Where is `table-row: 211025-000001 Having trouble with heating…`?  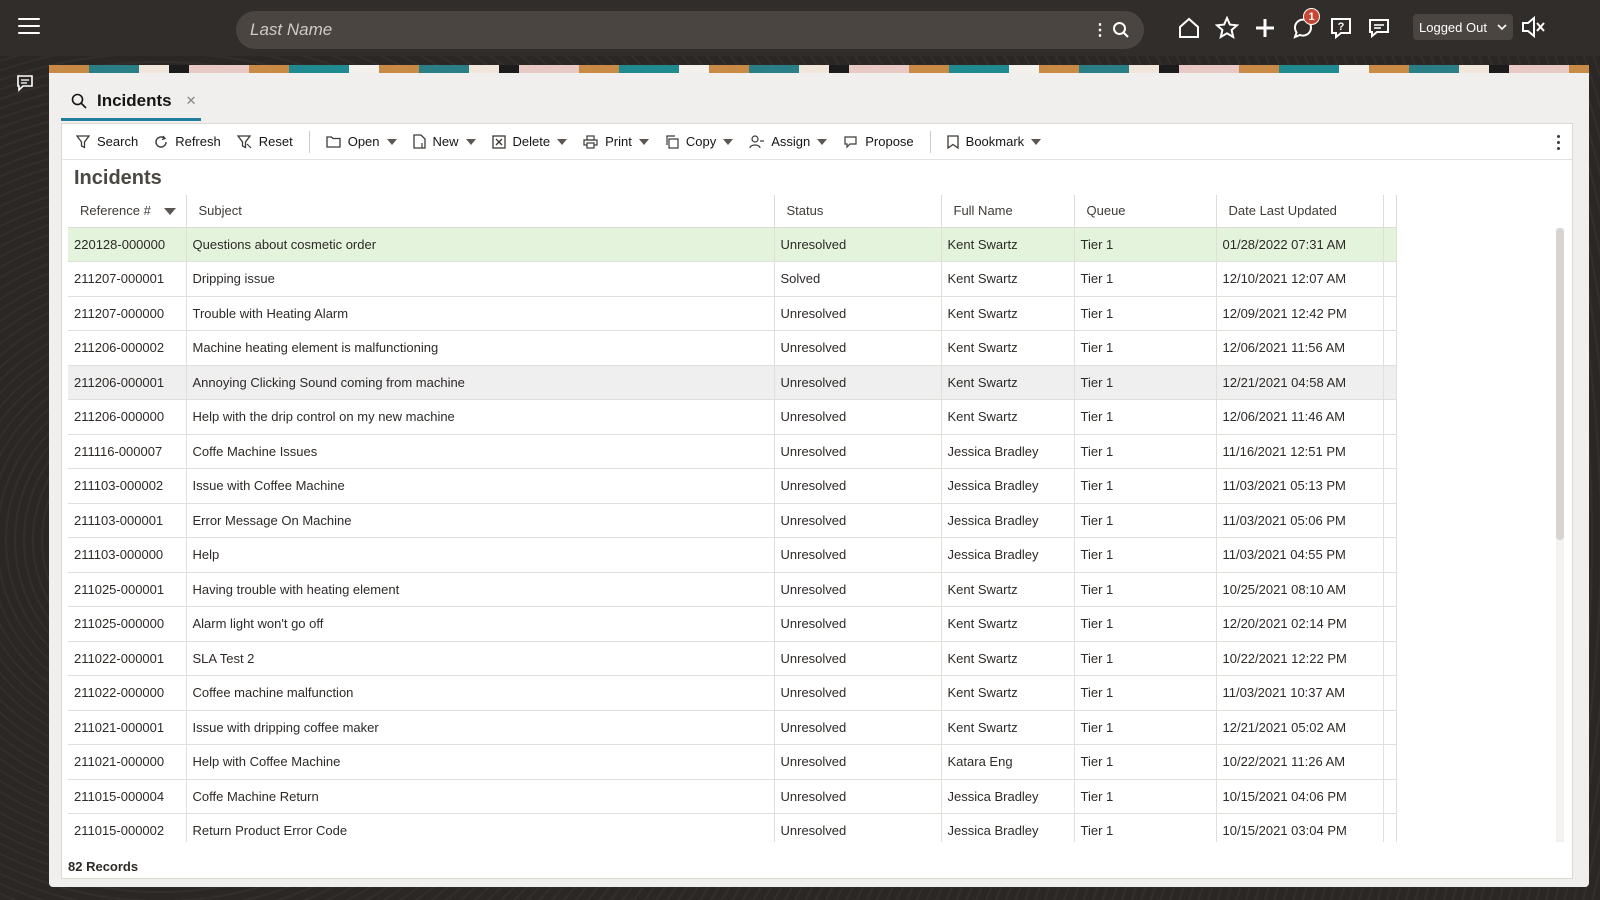
table-row: 211025-000001 Having trouble with heating… is located at coordinates (732, 589).